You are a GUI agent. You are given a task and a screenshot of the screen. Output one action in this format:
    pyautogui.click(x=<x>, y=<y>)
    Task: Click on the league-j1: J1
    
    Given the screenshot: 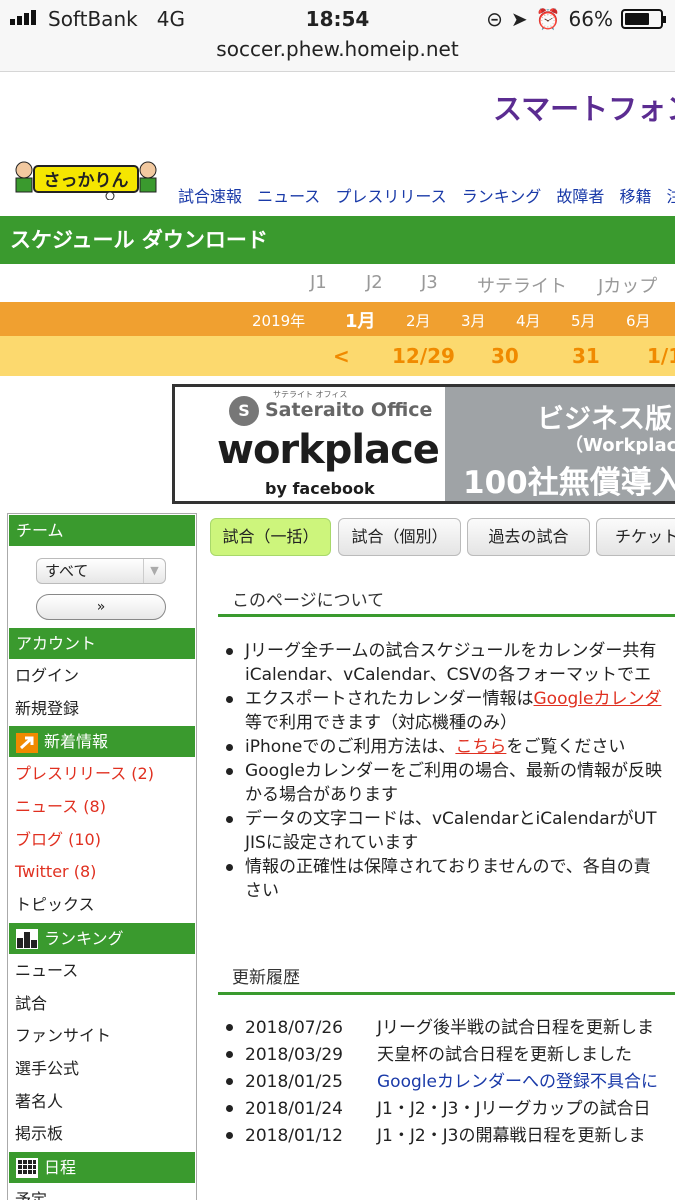 What is the action you would take?
    pyautogui.click(x=318, y=282)
    